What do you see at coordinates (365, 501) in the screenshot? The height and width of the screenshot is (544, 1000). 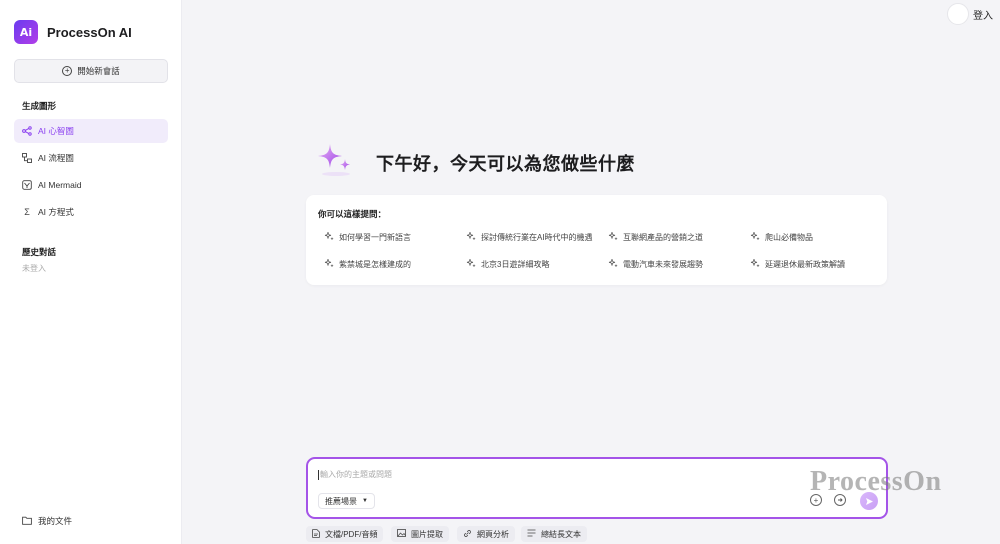 I see `caret-down-icon: ▼` at bounding box center [365, 501].